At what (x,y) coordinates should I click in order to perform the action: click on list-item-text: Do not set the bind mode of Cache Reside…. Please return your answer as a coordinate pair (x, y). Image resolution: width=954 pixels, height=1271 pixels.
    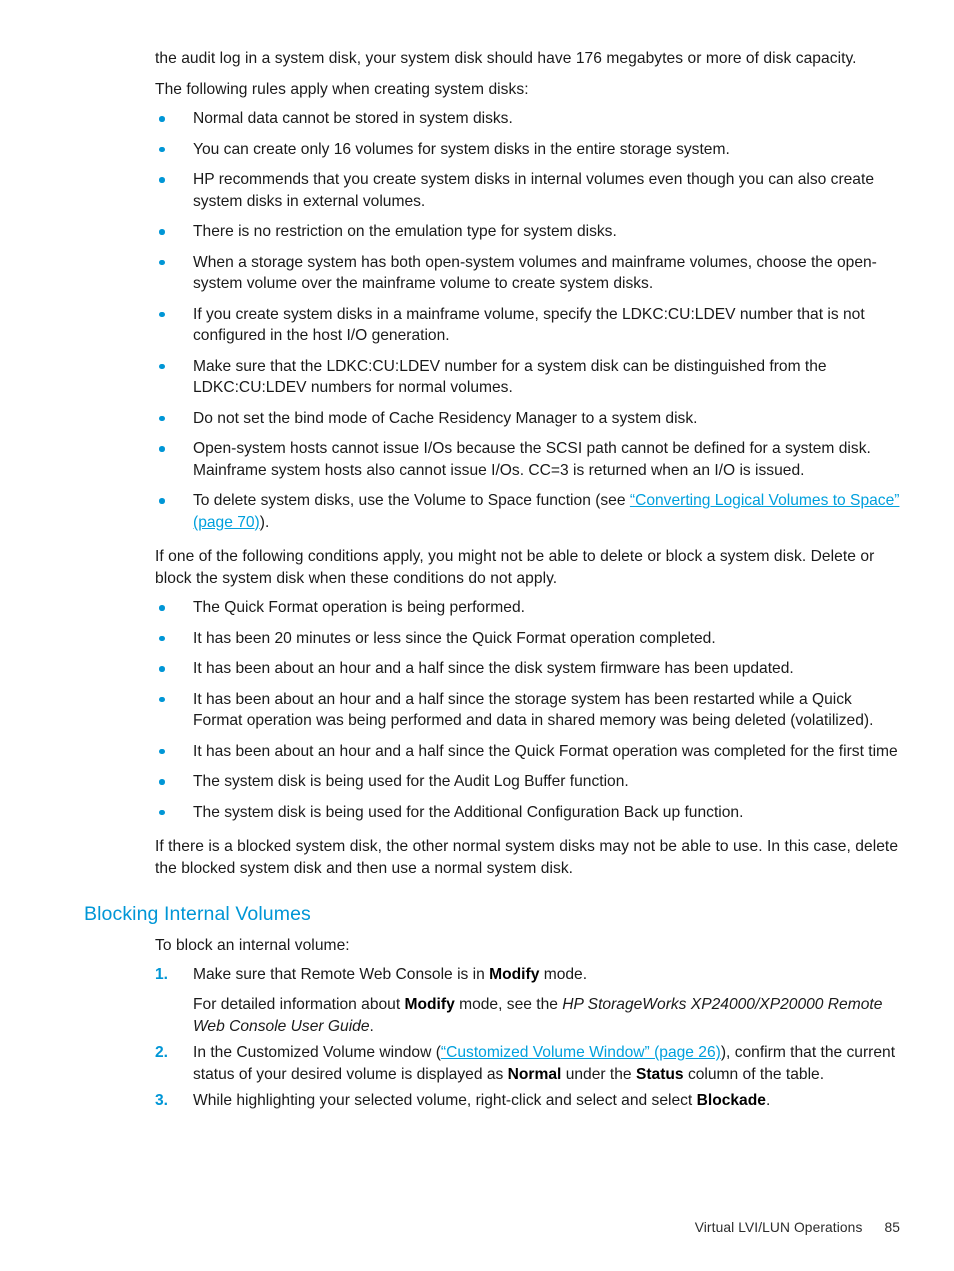
    Looking at the image, I should click on (445, 418).